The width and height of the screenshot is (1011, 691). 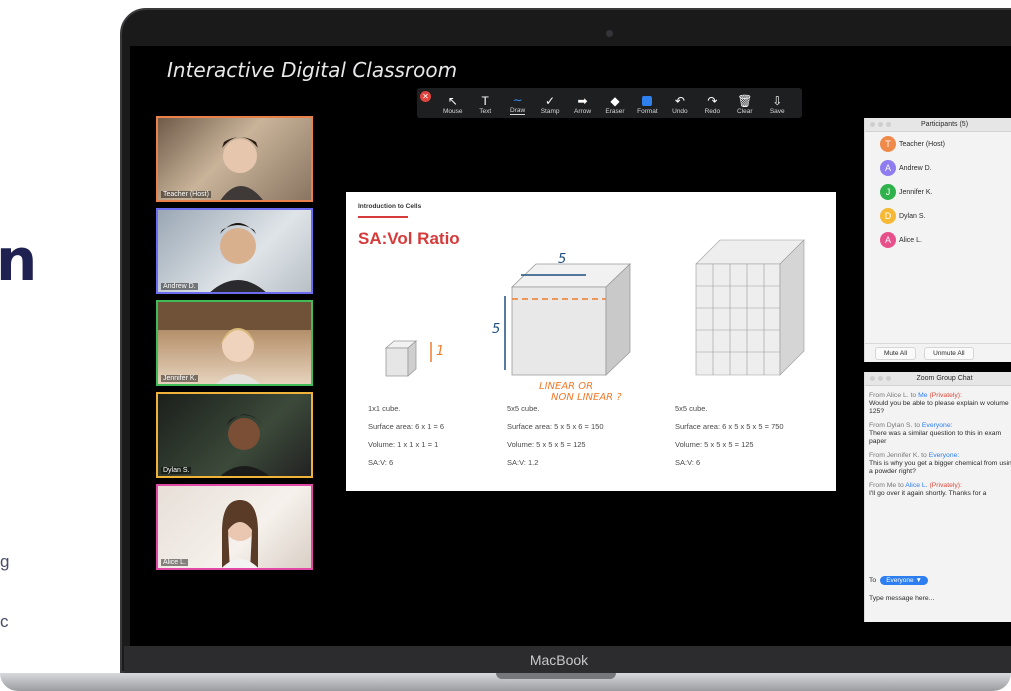 I want to click on recipient-dropdown: Everyone ▼, so click(x=904, y=580).